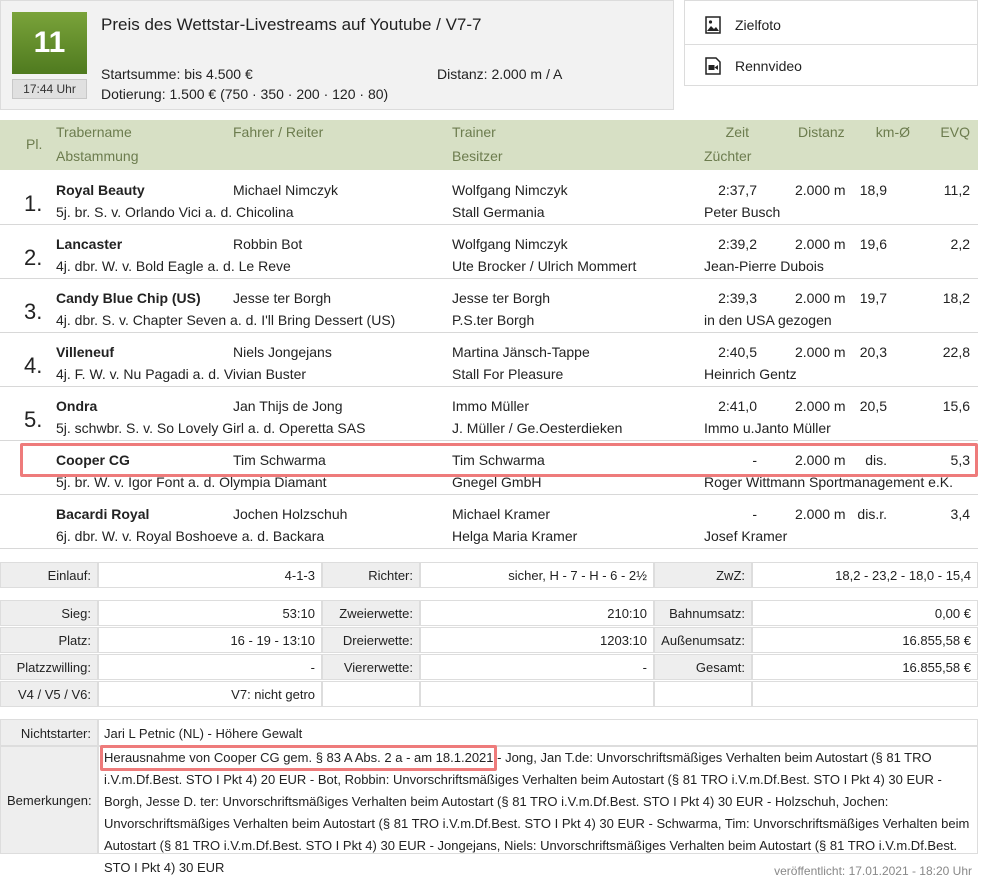 The width and height of the screenshot is (990, 882). Describe the element at coordinates (713, 24) in the screenshot. I see `photo-icon` at that location.